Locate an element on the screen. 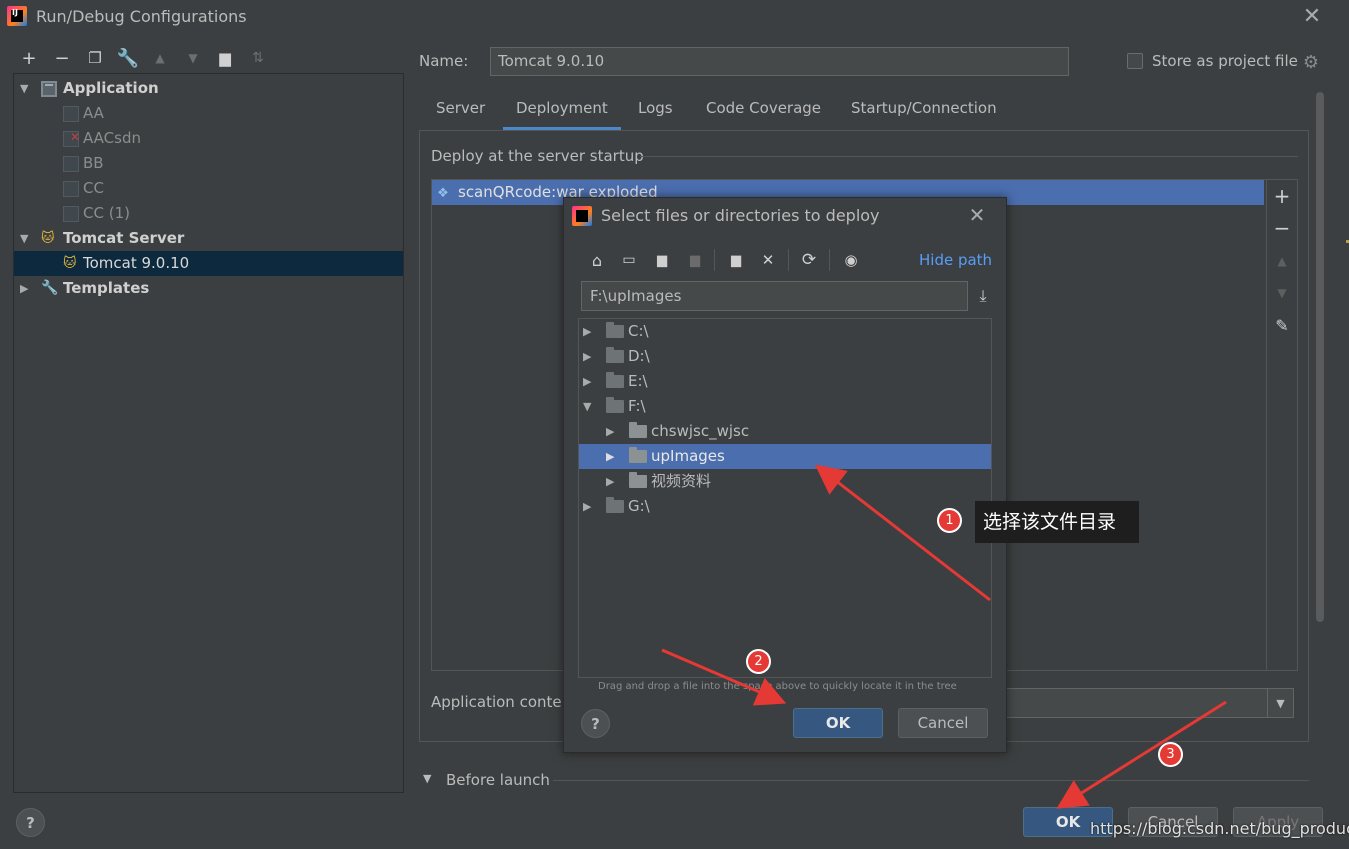 The height and width of the screenshot is (849, 1349). tree-item-folder-chswjsc: ▶ chswjsc_wjsc is located at coordinates (785, 431).